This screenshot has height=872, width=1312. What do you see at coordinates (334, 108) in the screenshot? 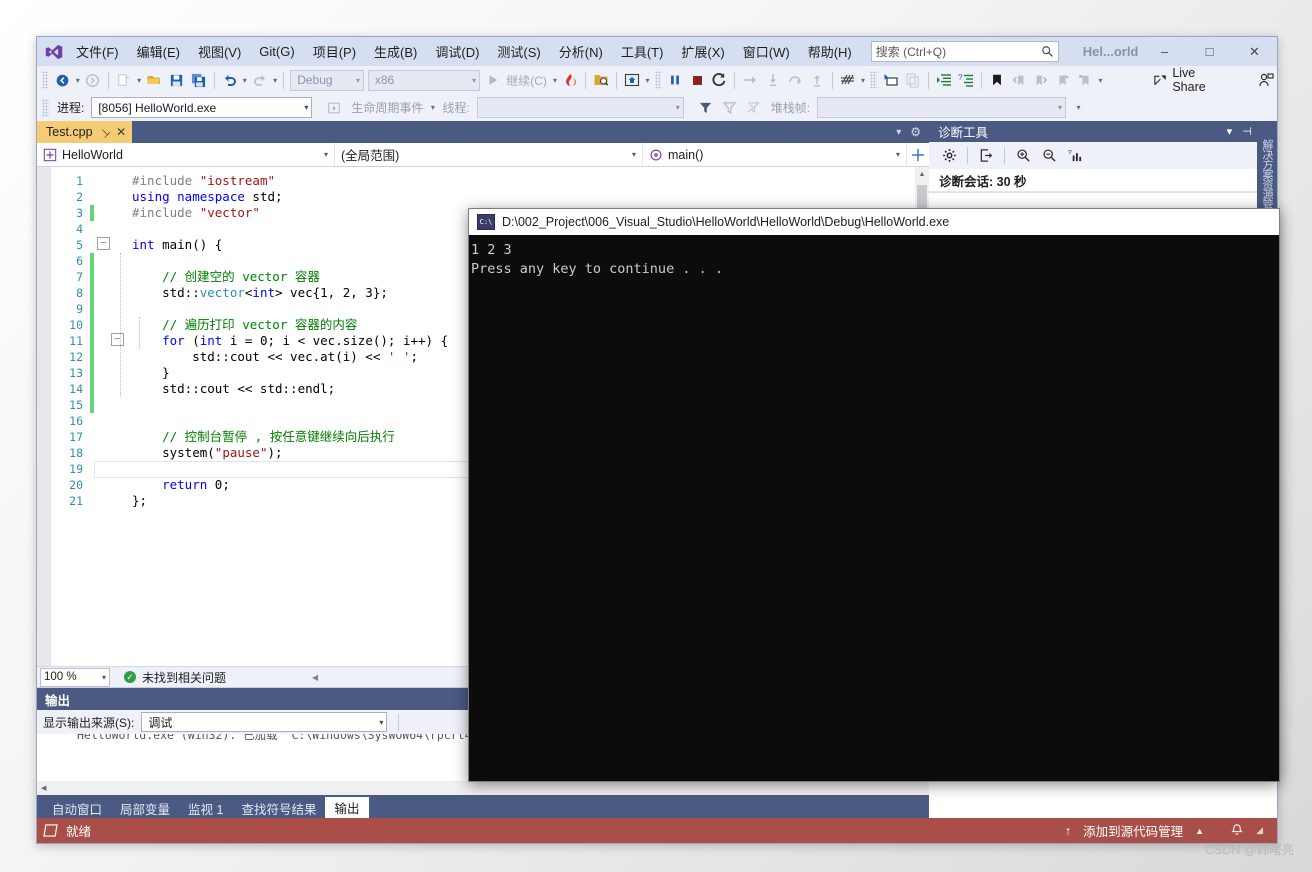
I see `lifecycle-events-icon` at bounding box center [334, 108].